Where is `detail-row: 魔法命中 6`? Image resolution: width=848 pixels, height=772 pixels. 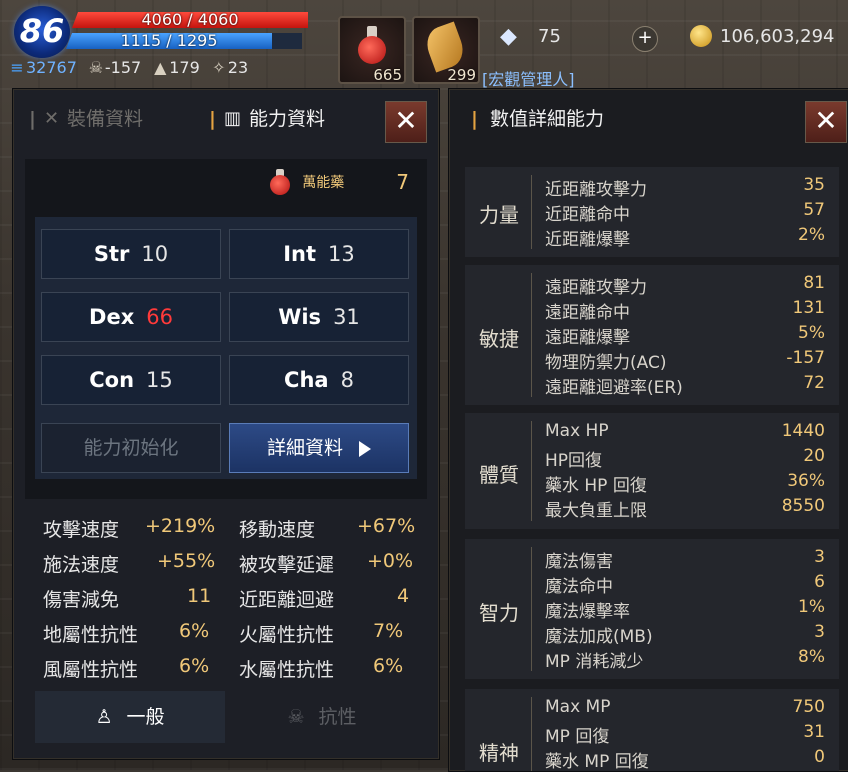
detail-row: 魔法命中 6 is located at coordinates (685, 584).